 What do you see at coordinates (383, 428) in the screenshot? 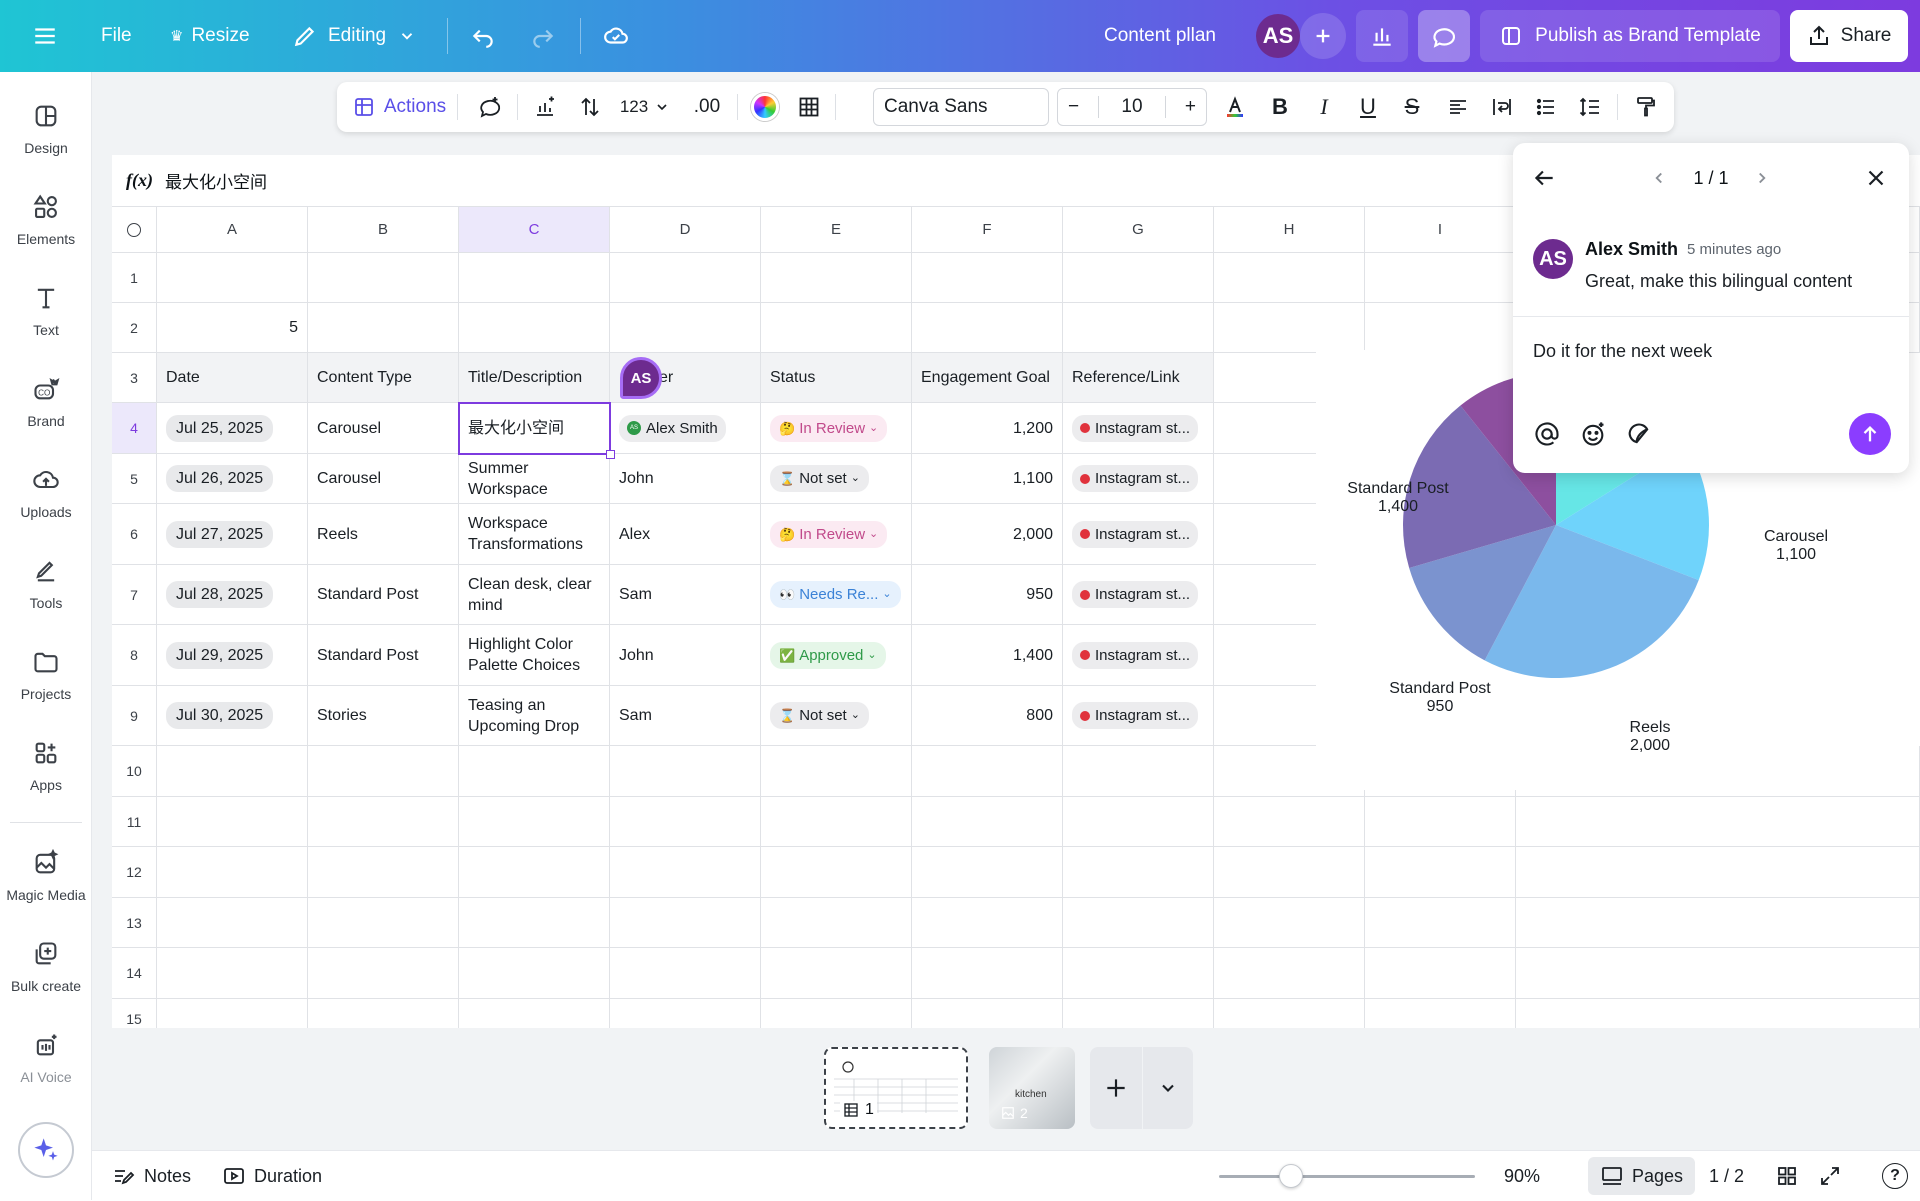
I see `cell-content-type: Carousel` at bounding box center [383, 428].